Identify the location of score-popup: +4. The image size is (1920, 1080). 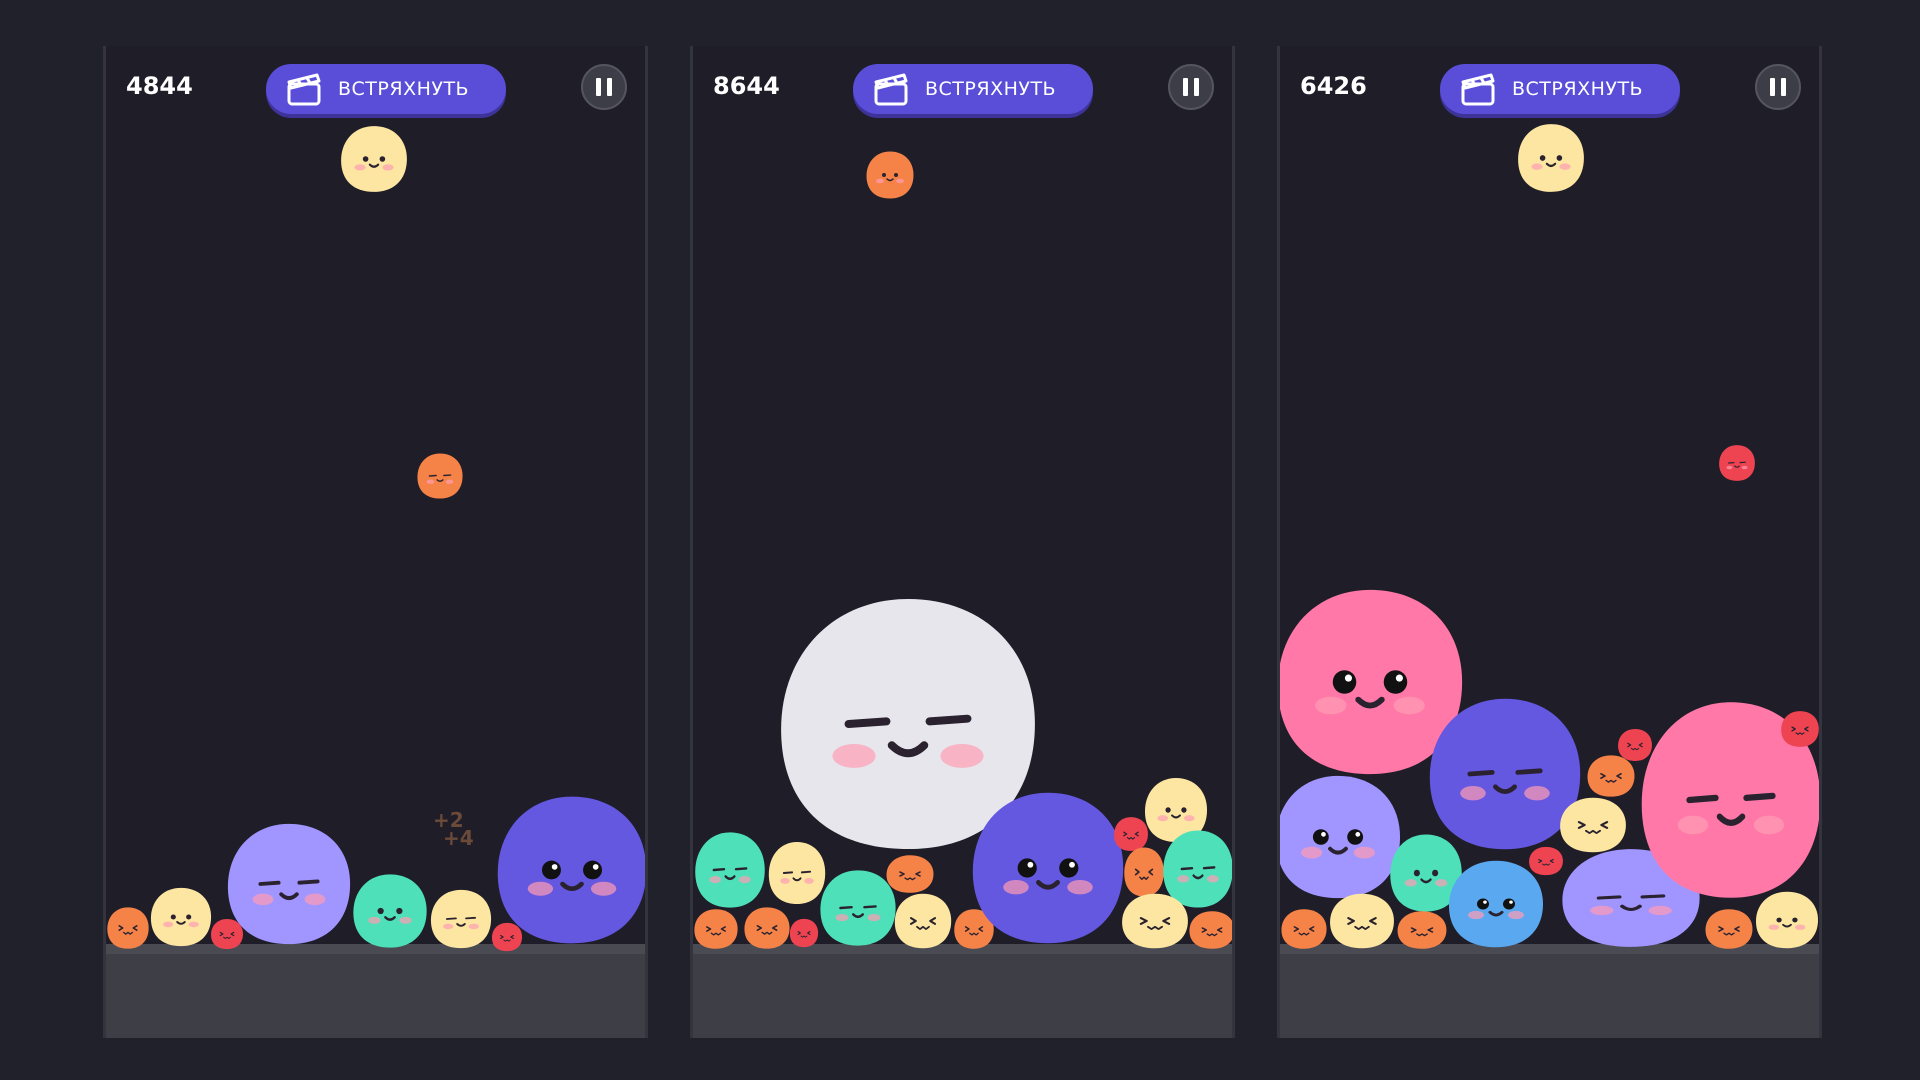
(458, 838).